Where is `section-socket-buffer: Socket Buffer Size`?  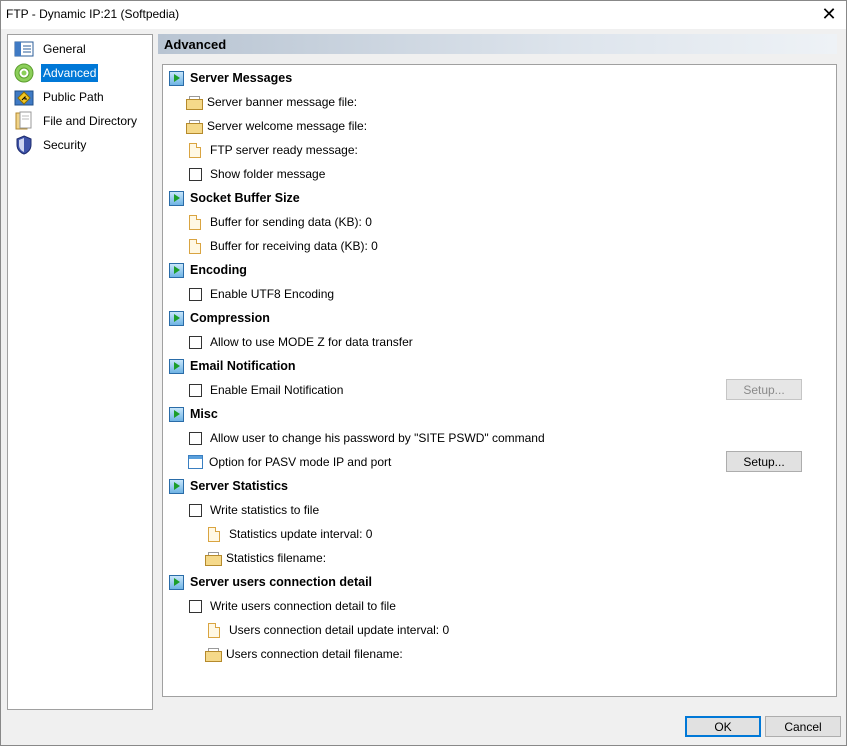
section-socket-buffer: Socket Buffer Size is located at coordinates (234, 198).